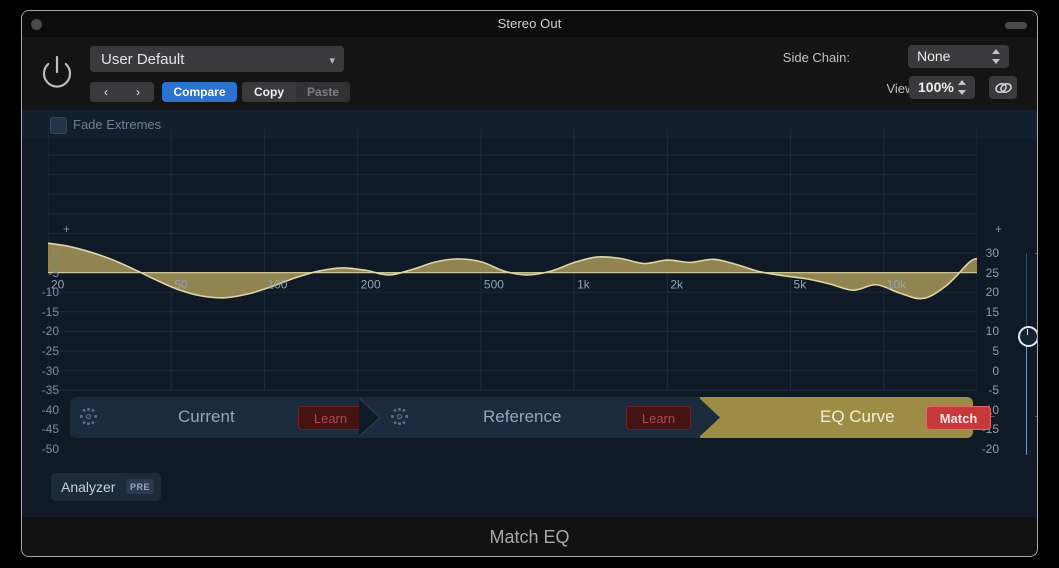 This screenshot has width=1059, height=568. What do you see at coordinates (138, 92) in the screenshot?
I see `next-preset-button: ›` at bounding box center [138, 92].